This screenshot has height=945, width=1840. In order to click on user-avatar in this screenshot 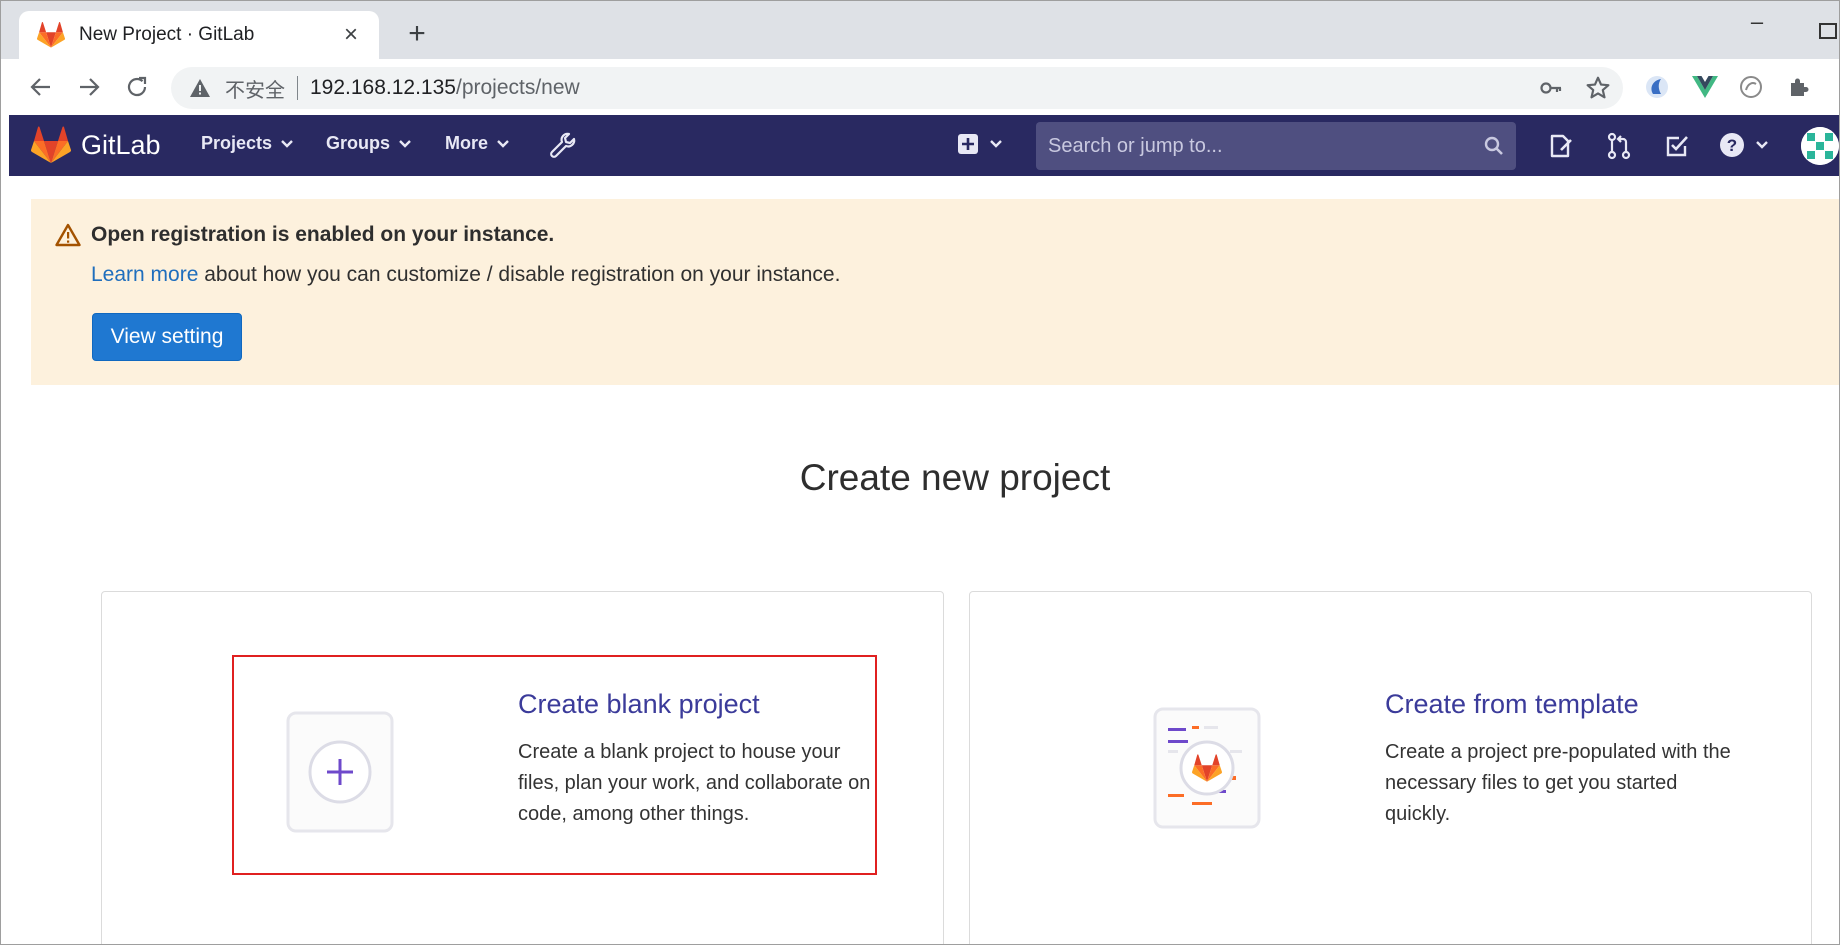, I will do `click(1820, 146)`.